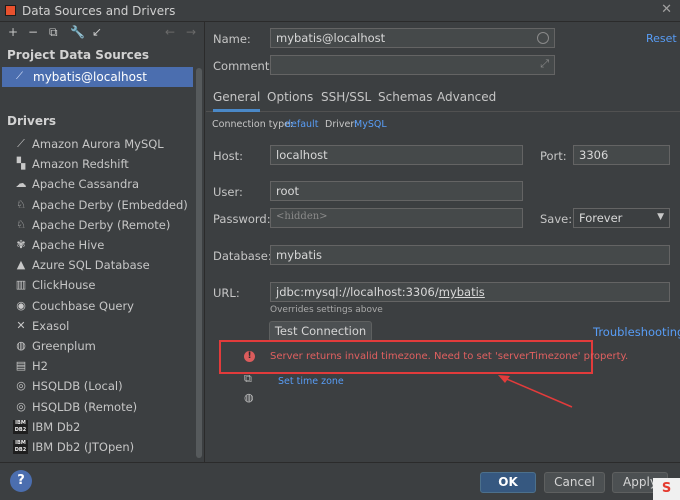 This screenshot has height=500, width=680. I want to click on left-toolbar: + − ⧉ 🔧 ↙ ← →, so click(102, 33).